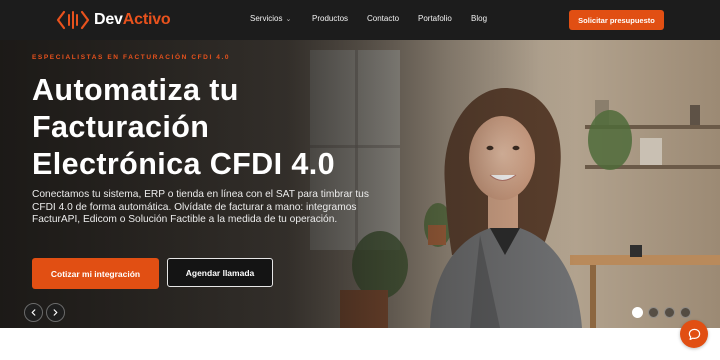 The image size is (720, 360). What do you see at coordinates (121, 127) in the screenshot?
I see `headline-line: Facturación` at bounding box center [121, 127].